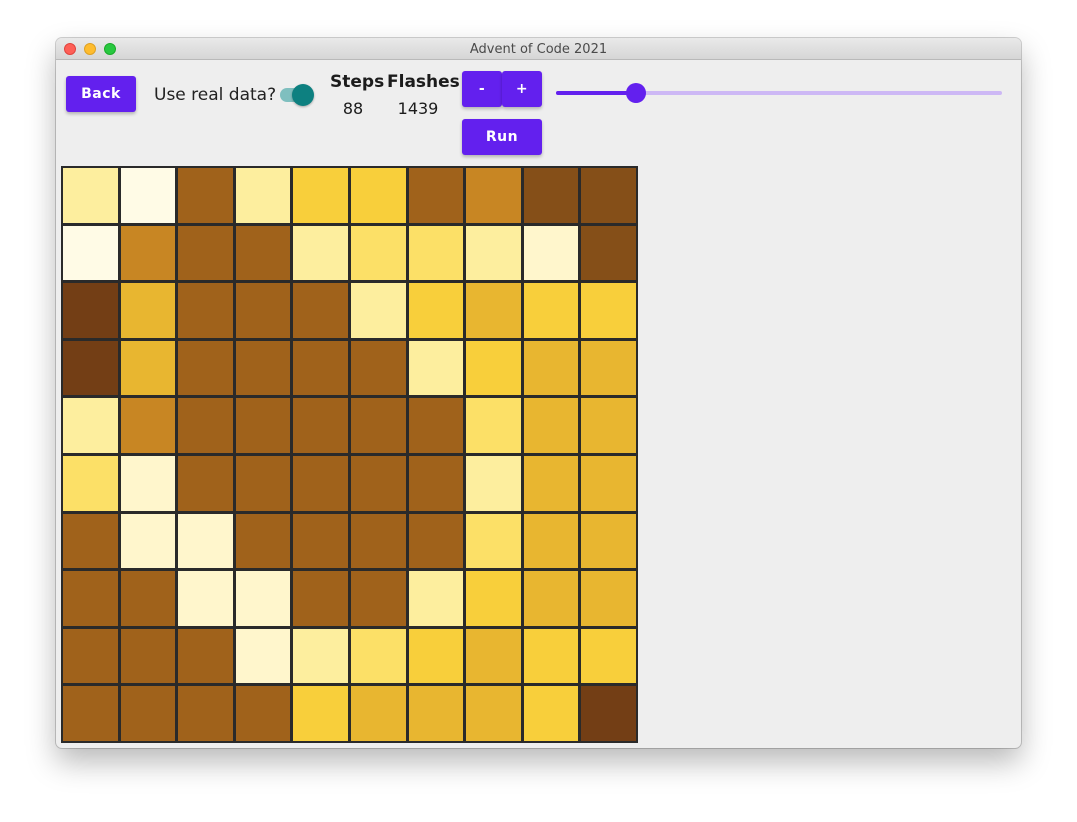 The width and height of the screenshot is (1077, 822). Describe the element at coordinates (522, 89) in the screenshot. I see `step-forward-button: +` at that location.